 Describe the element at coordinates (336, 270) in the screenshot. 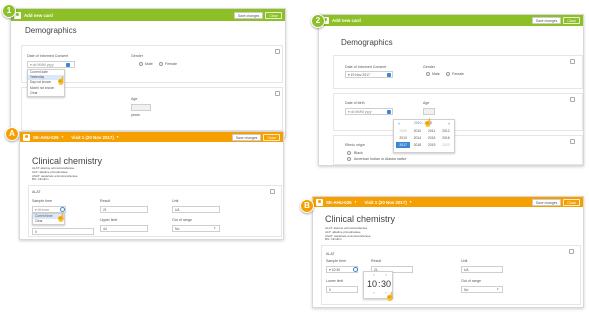

I see `sample-time-value: 10:30` at that location.